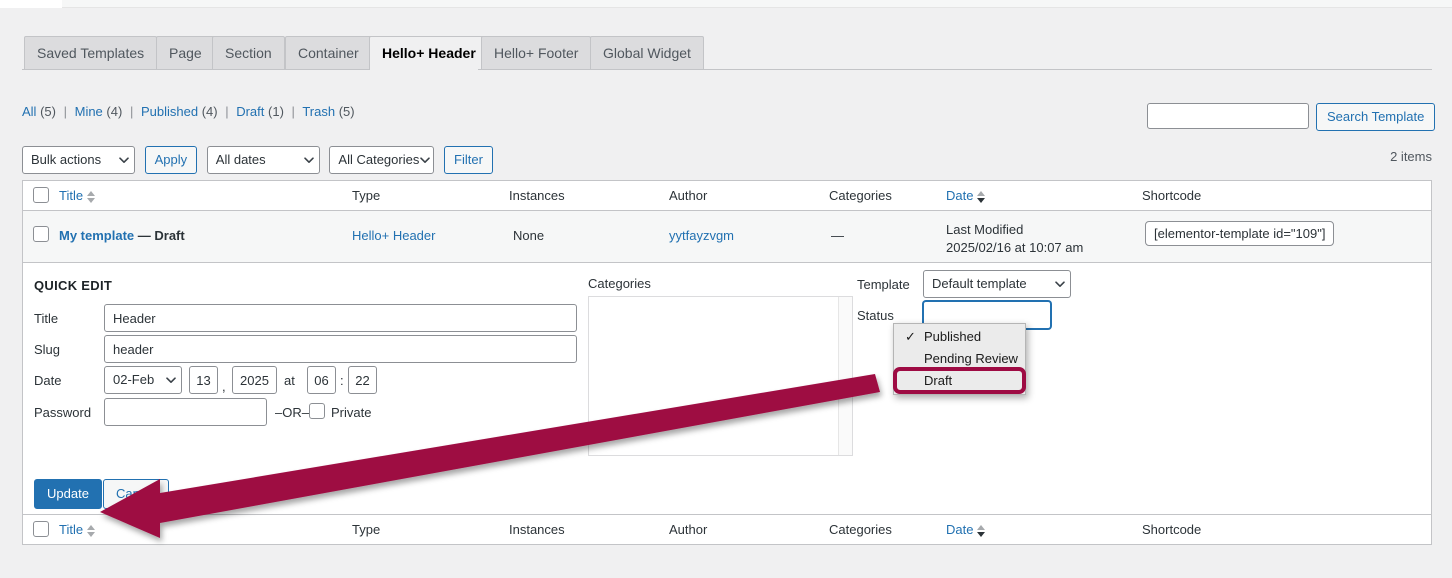 The width and height of the screenshot is (1452, 578). I want to click on tab-hello-plus-footer: Hello+ Footer, so click(536, 53).